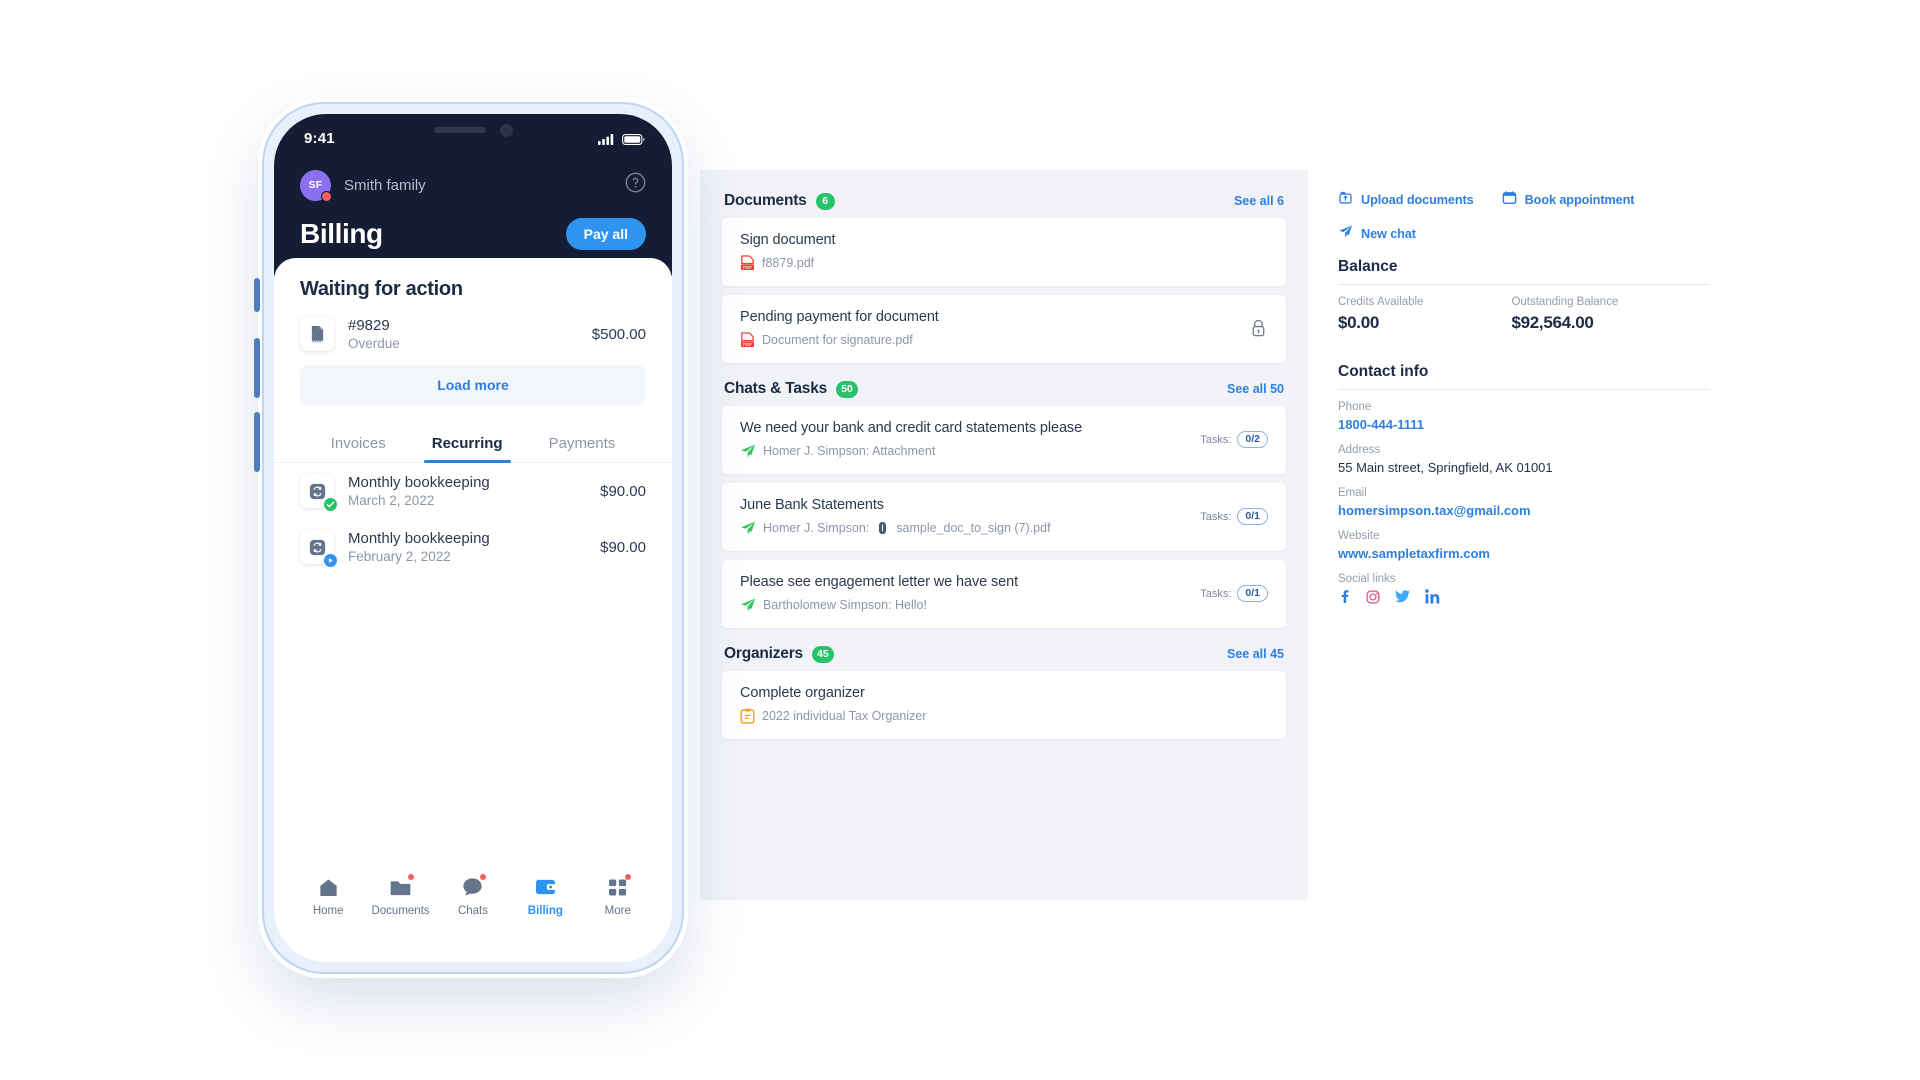 This screenshot has height=1080, width=1920. I want to click on section-count-badge: 45, so click(822, 654).